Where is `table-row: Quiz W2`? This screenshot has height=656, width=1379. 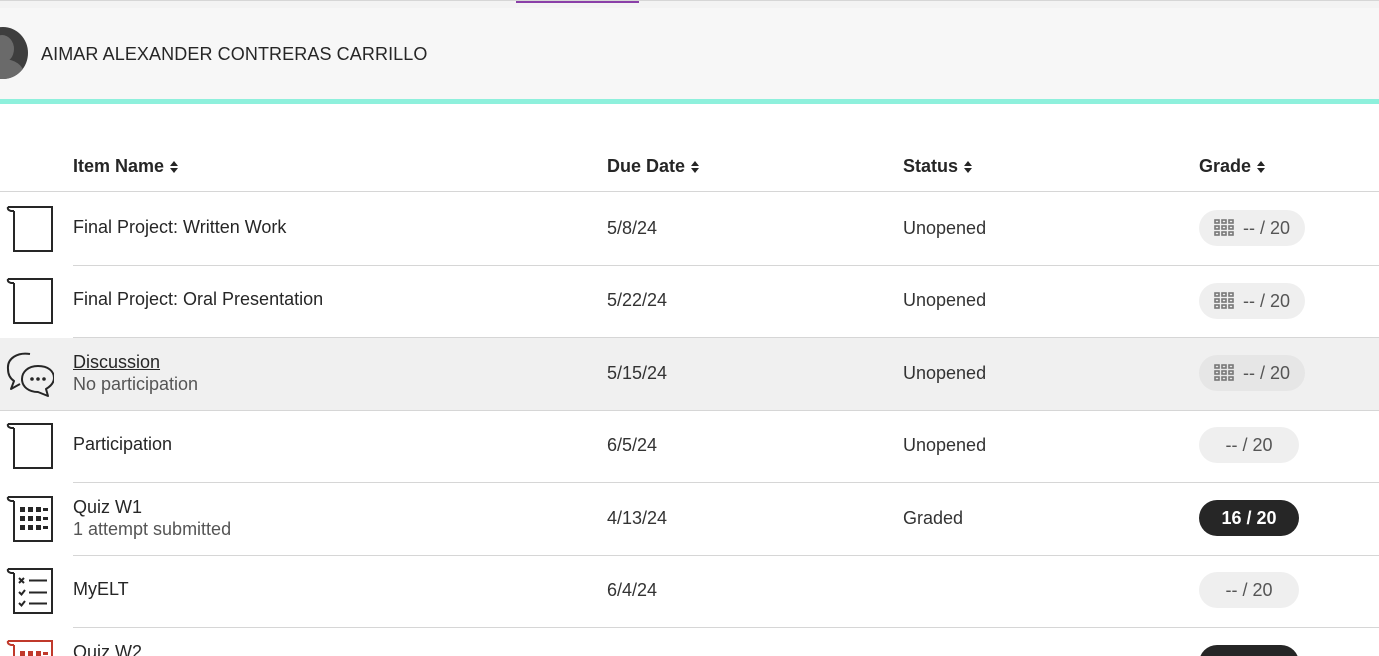
table-row: Quiz W2 is located at coordinates (689, 642).